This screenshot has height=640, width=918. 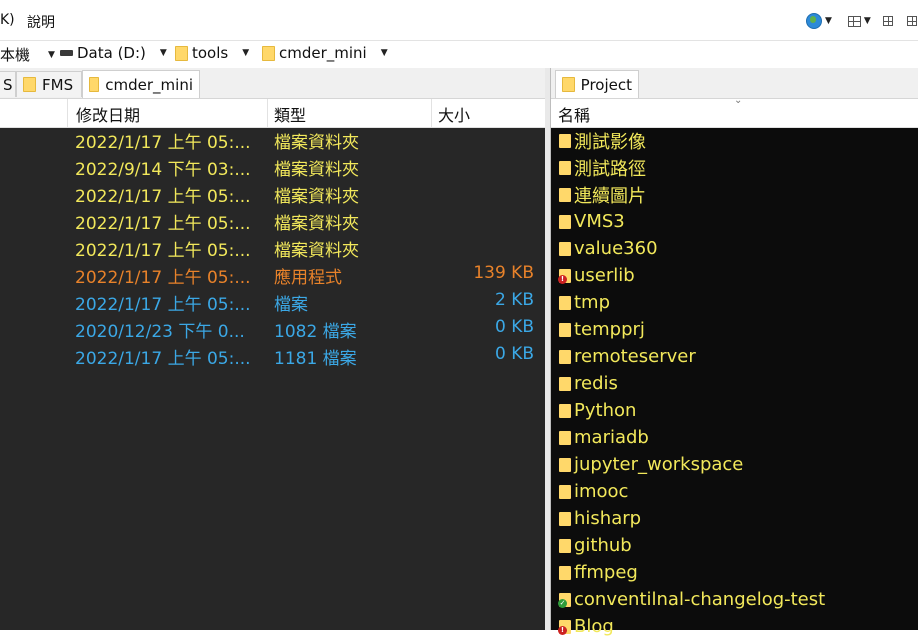 I want to click on globe-icon, so click(x=814, y=21).